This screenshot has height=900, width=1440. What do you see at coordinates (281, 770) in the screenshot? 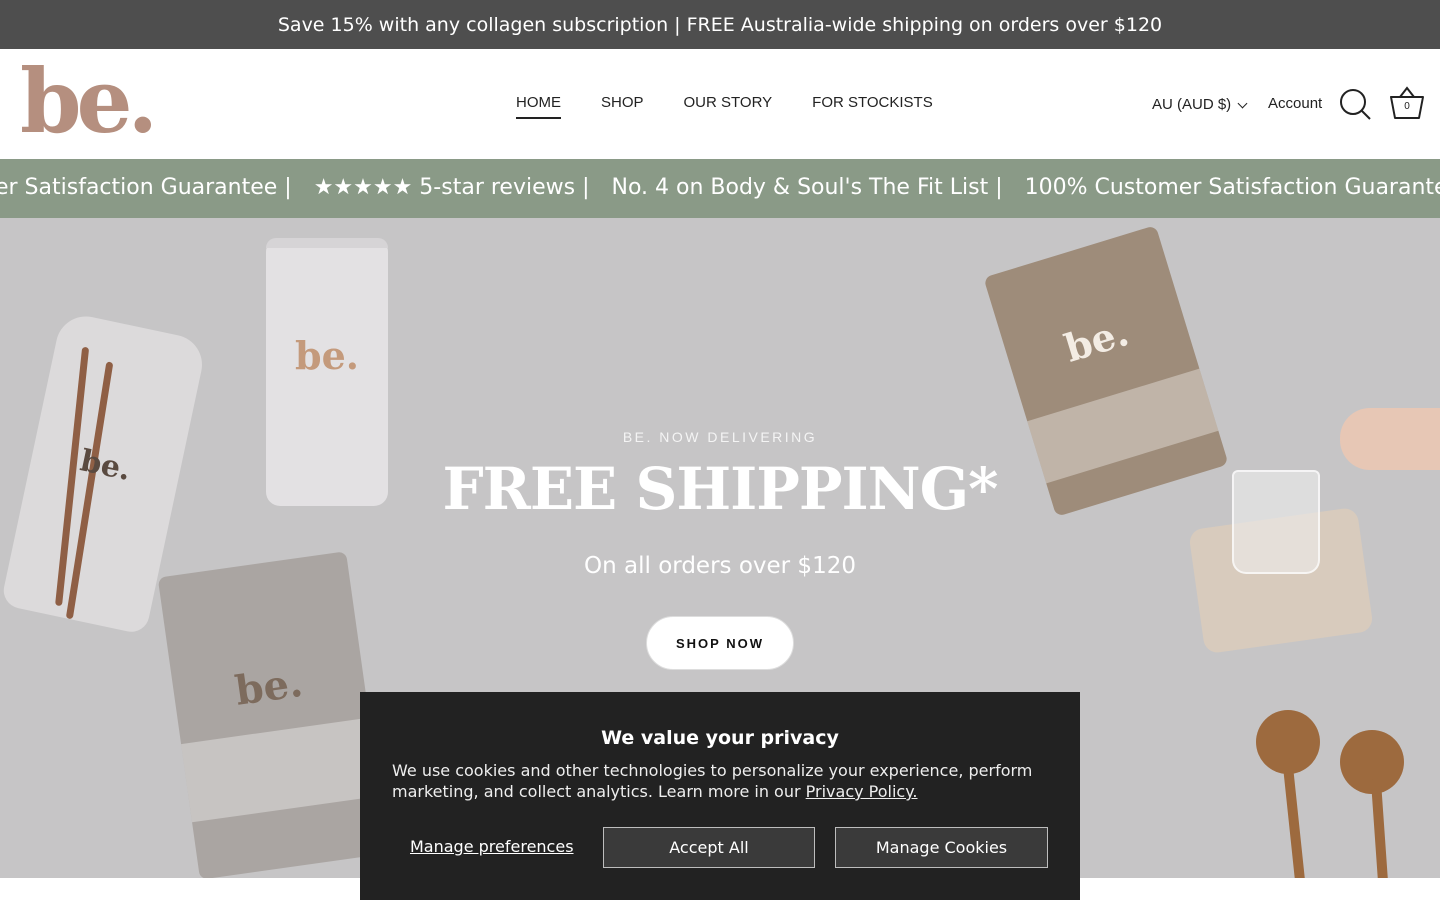
I see `bag-band` at bounding box center [281, 770].